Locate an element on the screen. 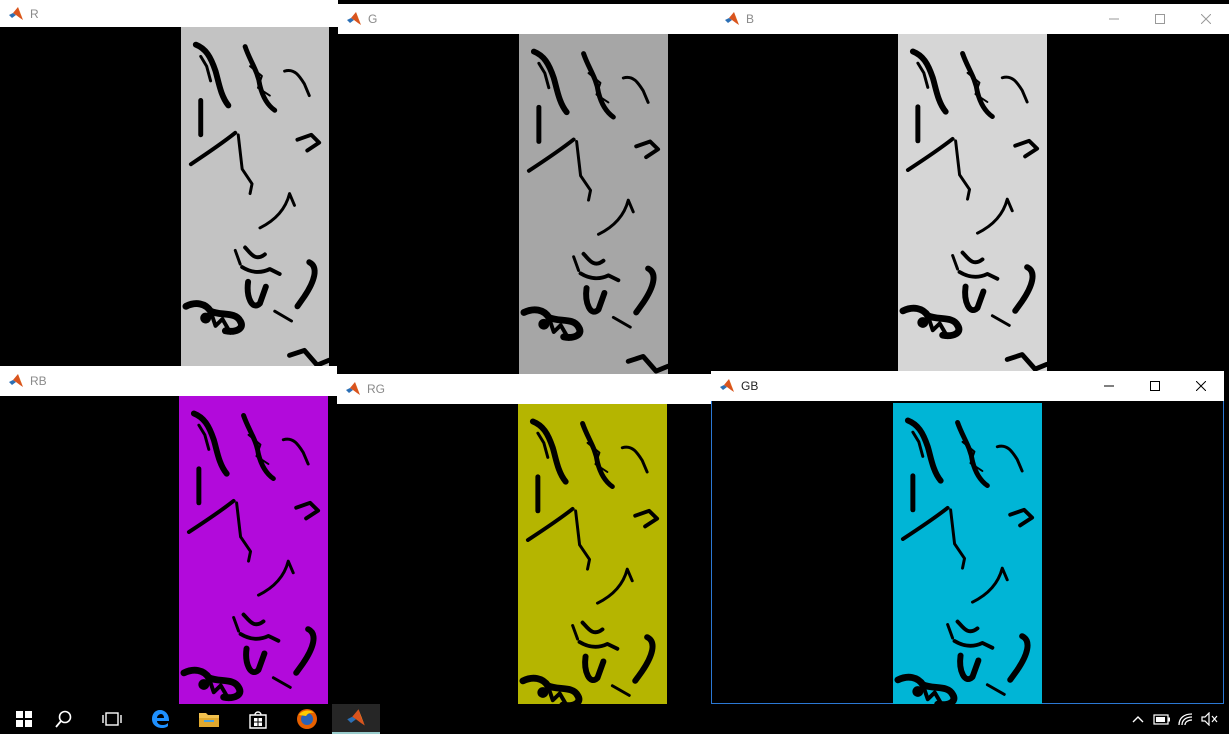 The image size is (1229, 734). window-titlebar: GB is located at coordinates (967, 386).